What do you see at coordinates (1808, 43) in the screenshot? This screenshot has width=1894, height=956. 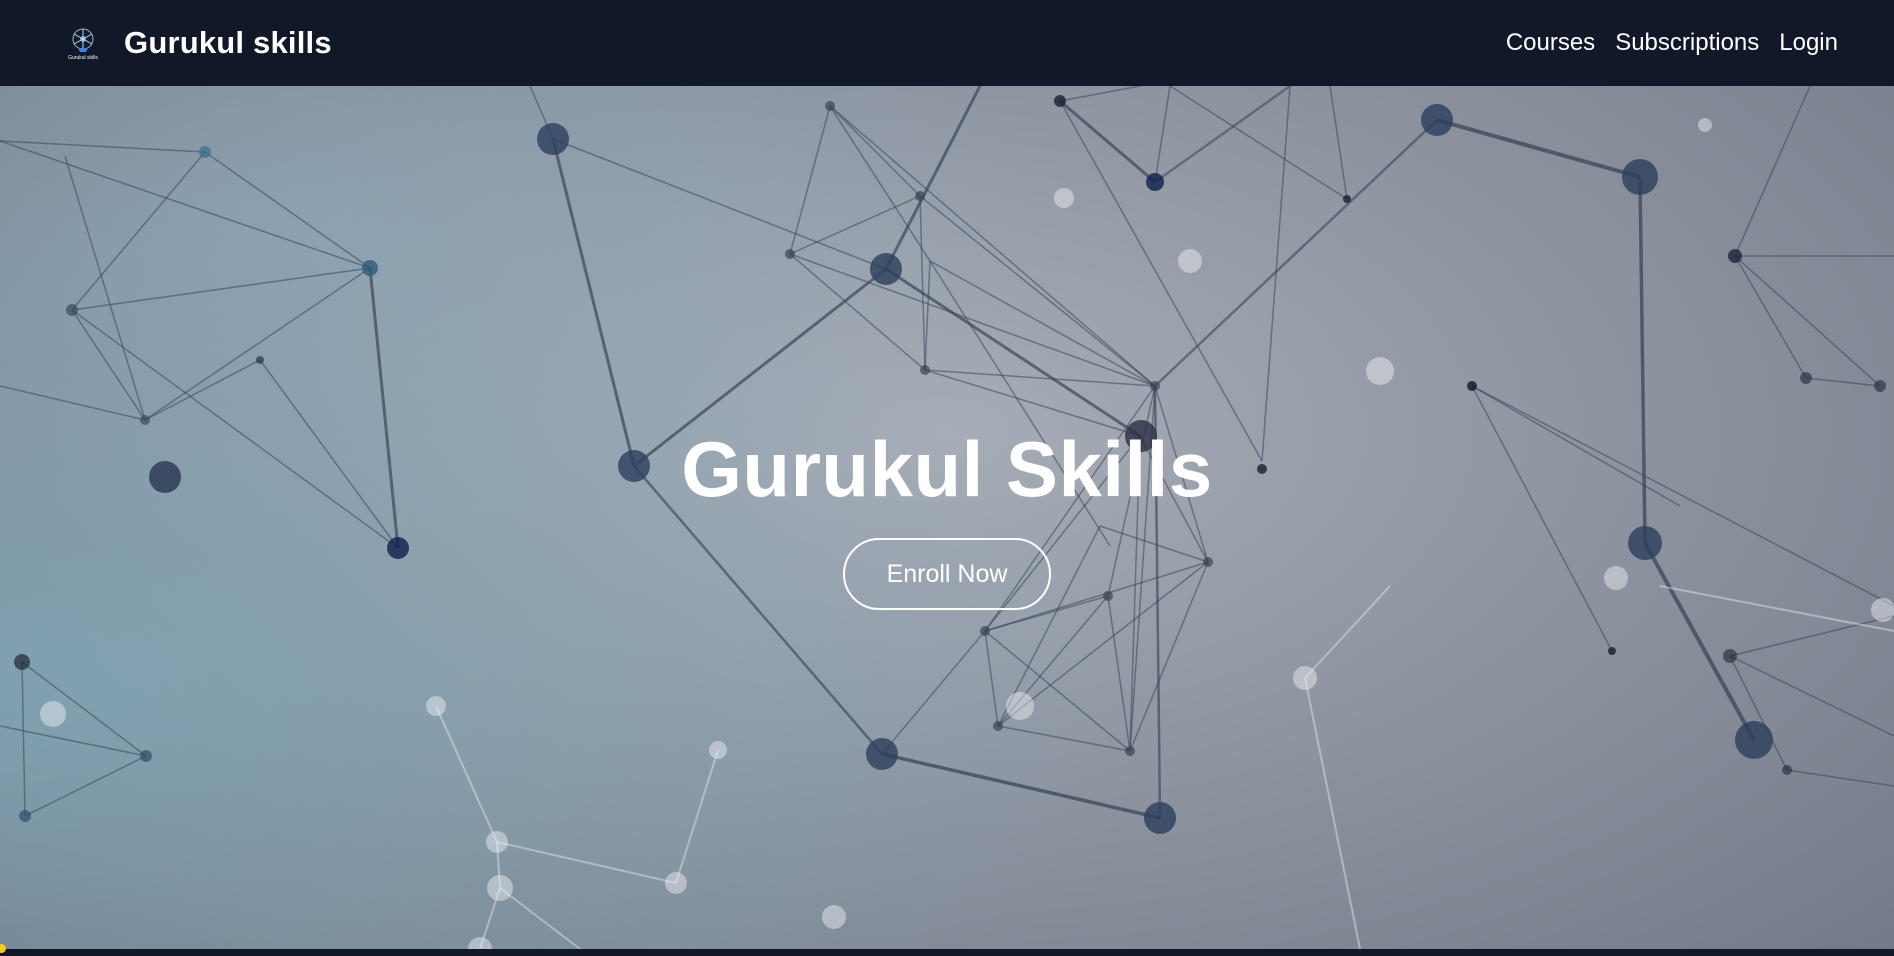 I see `nav-link-login: Login` at bounding box center [1808, 43].